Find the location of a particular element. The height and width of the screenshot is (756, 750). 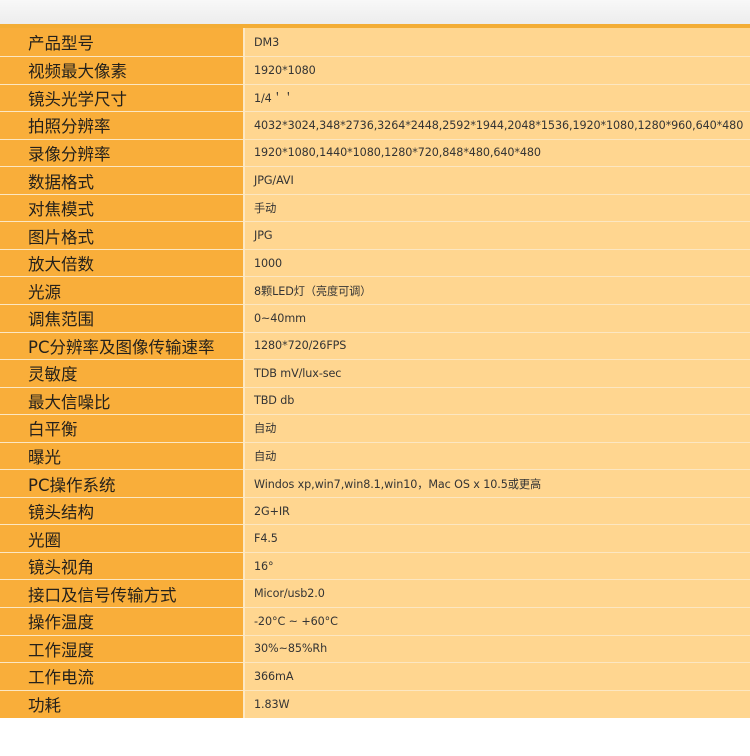

spec-row: 镜头结构 2G+IR is located at coordinates (375, 511).